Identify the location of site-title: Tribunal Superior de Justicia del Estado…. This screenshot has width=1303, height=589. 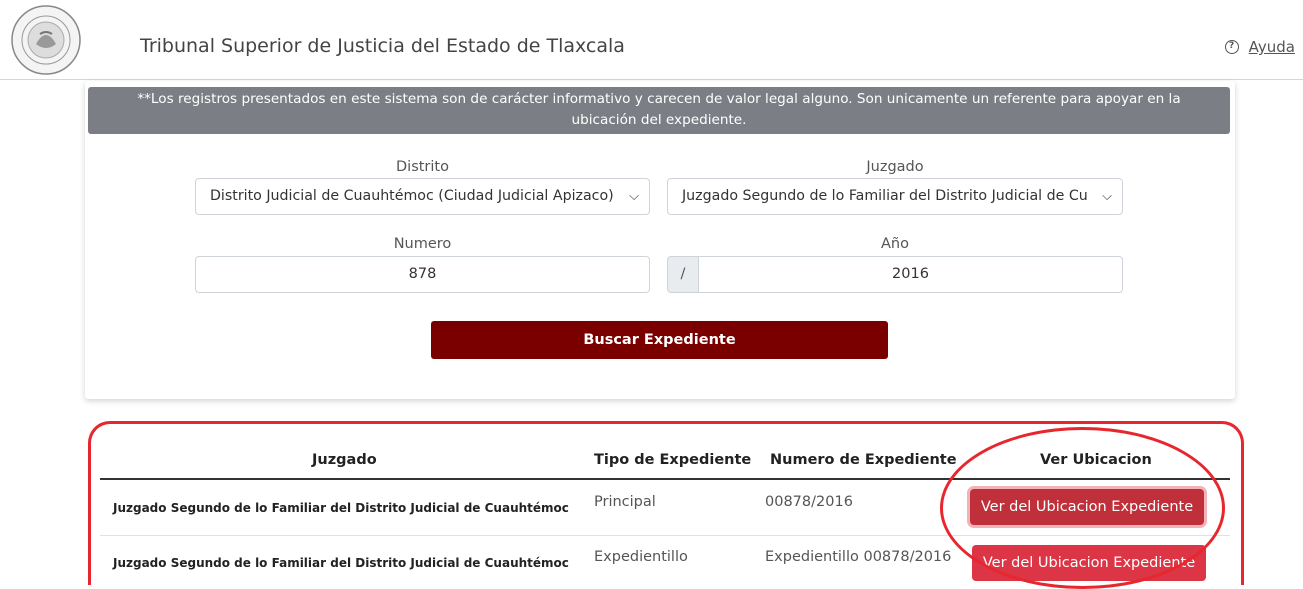
(382, 46).